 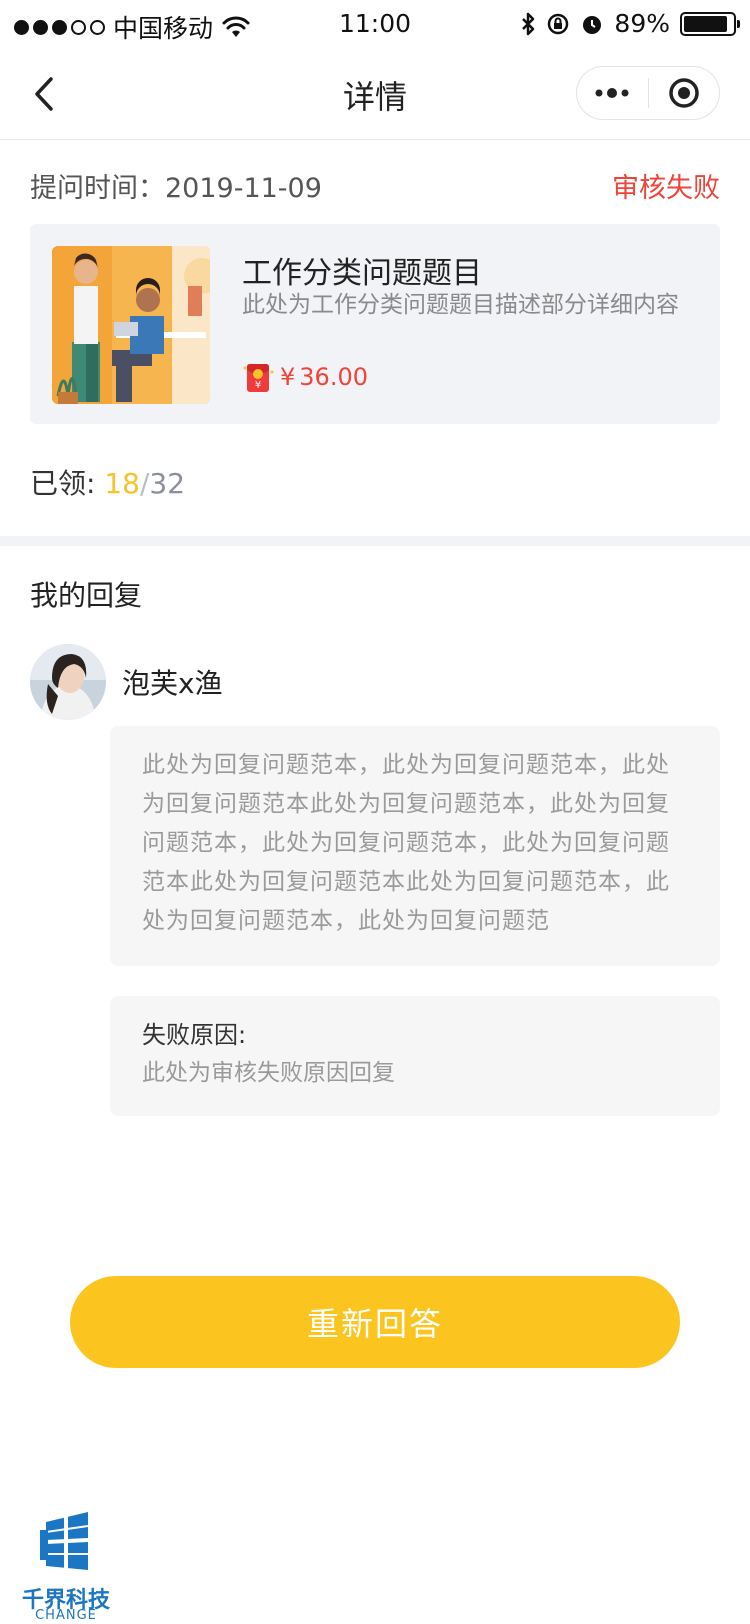 I want to click on task-title: 工作分类问题题目, so click(x=362, y=273).